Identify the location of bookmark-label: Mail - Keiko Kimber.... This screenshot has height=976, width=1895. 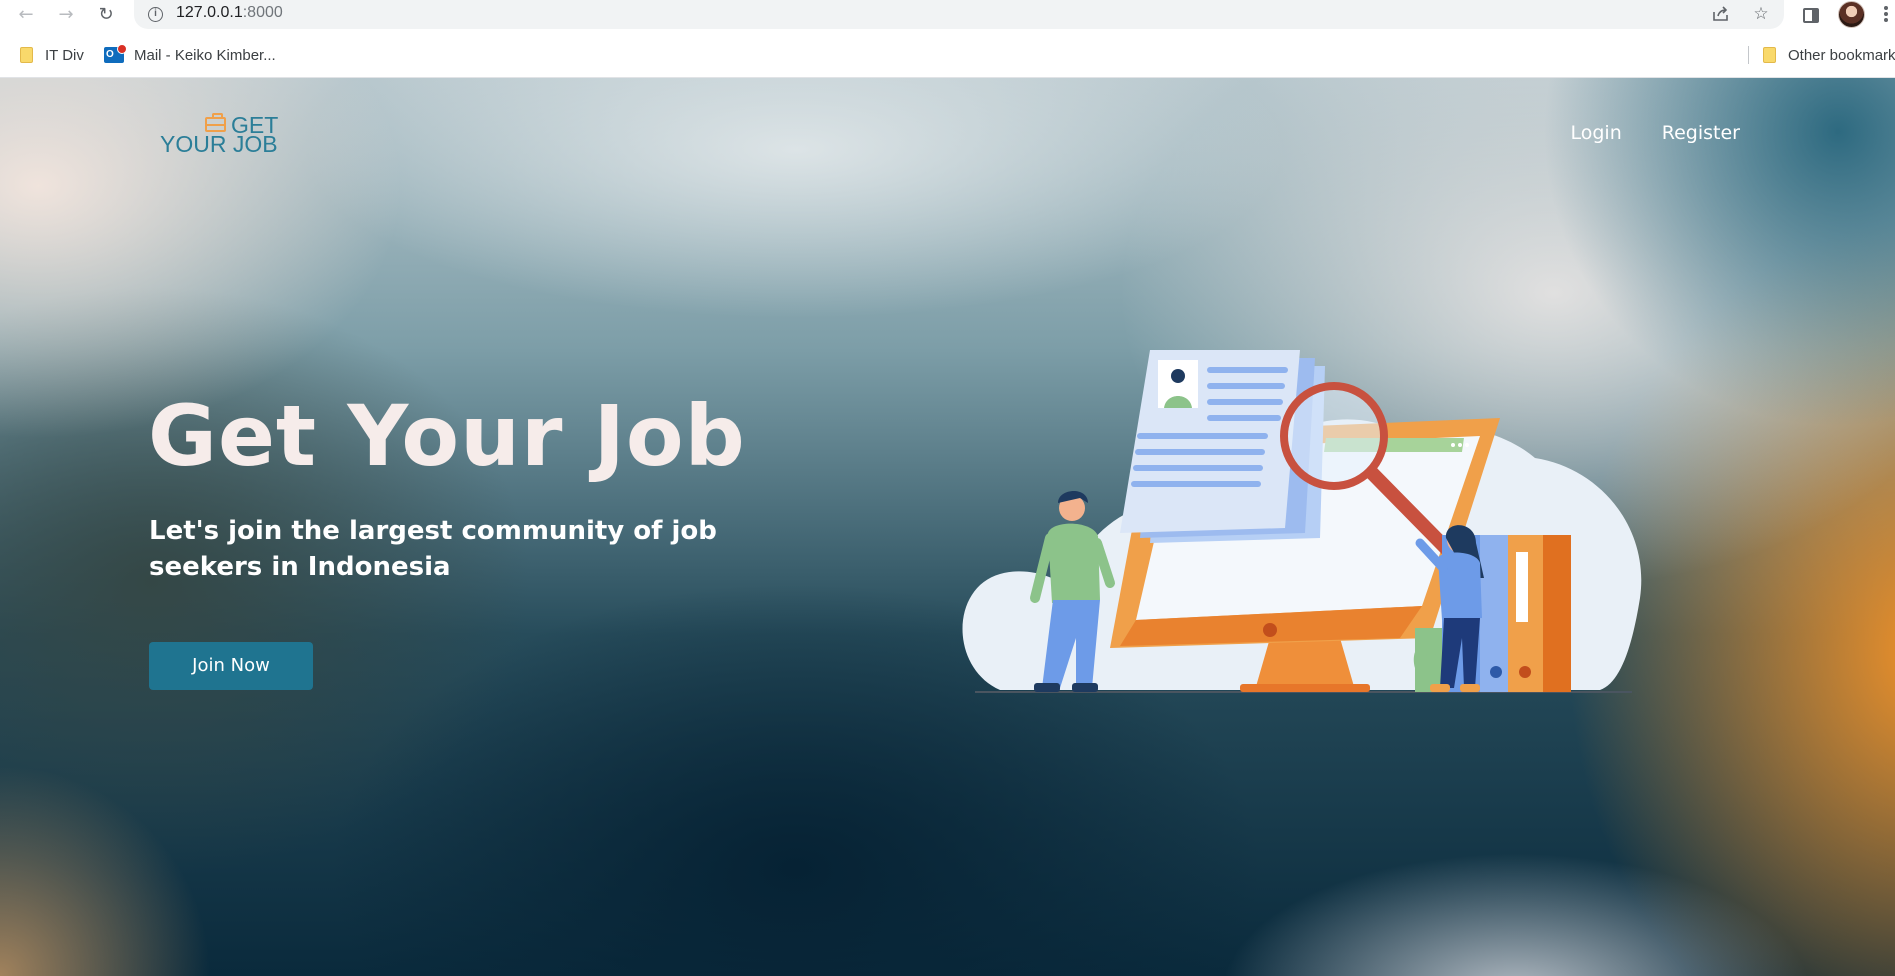
(205, 55).